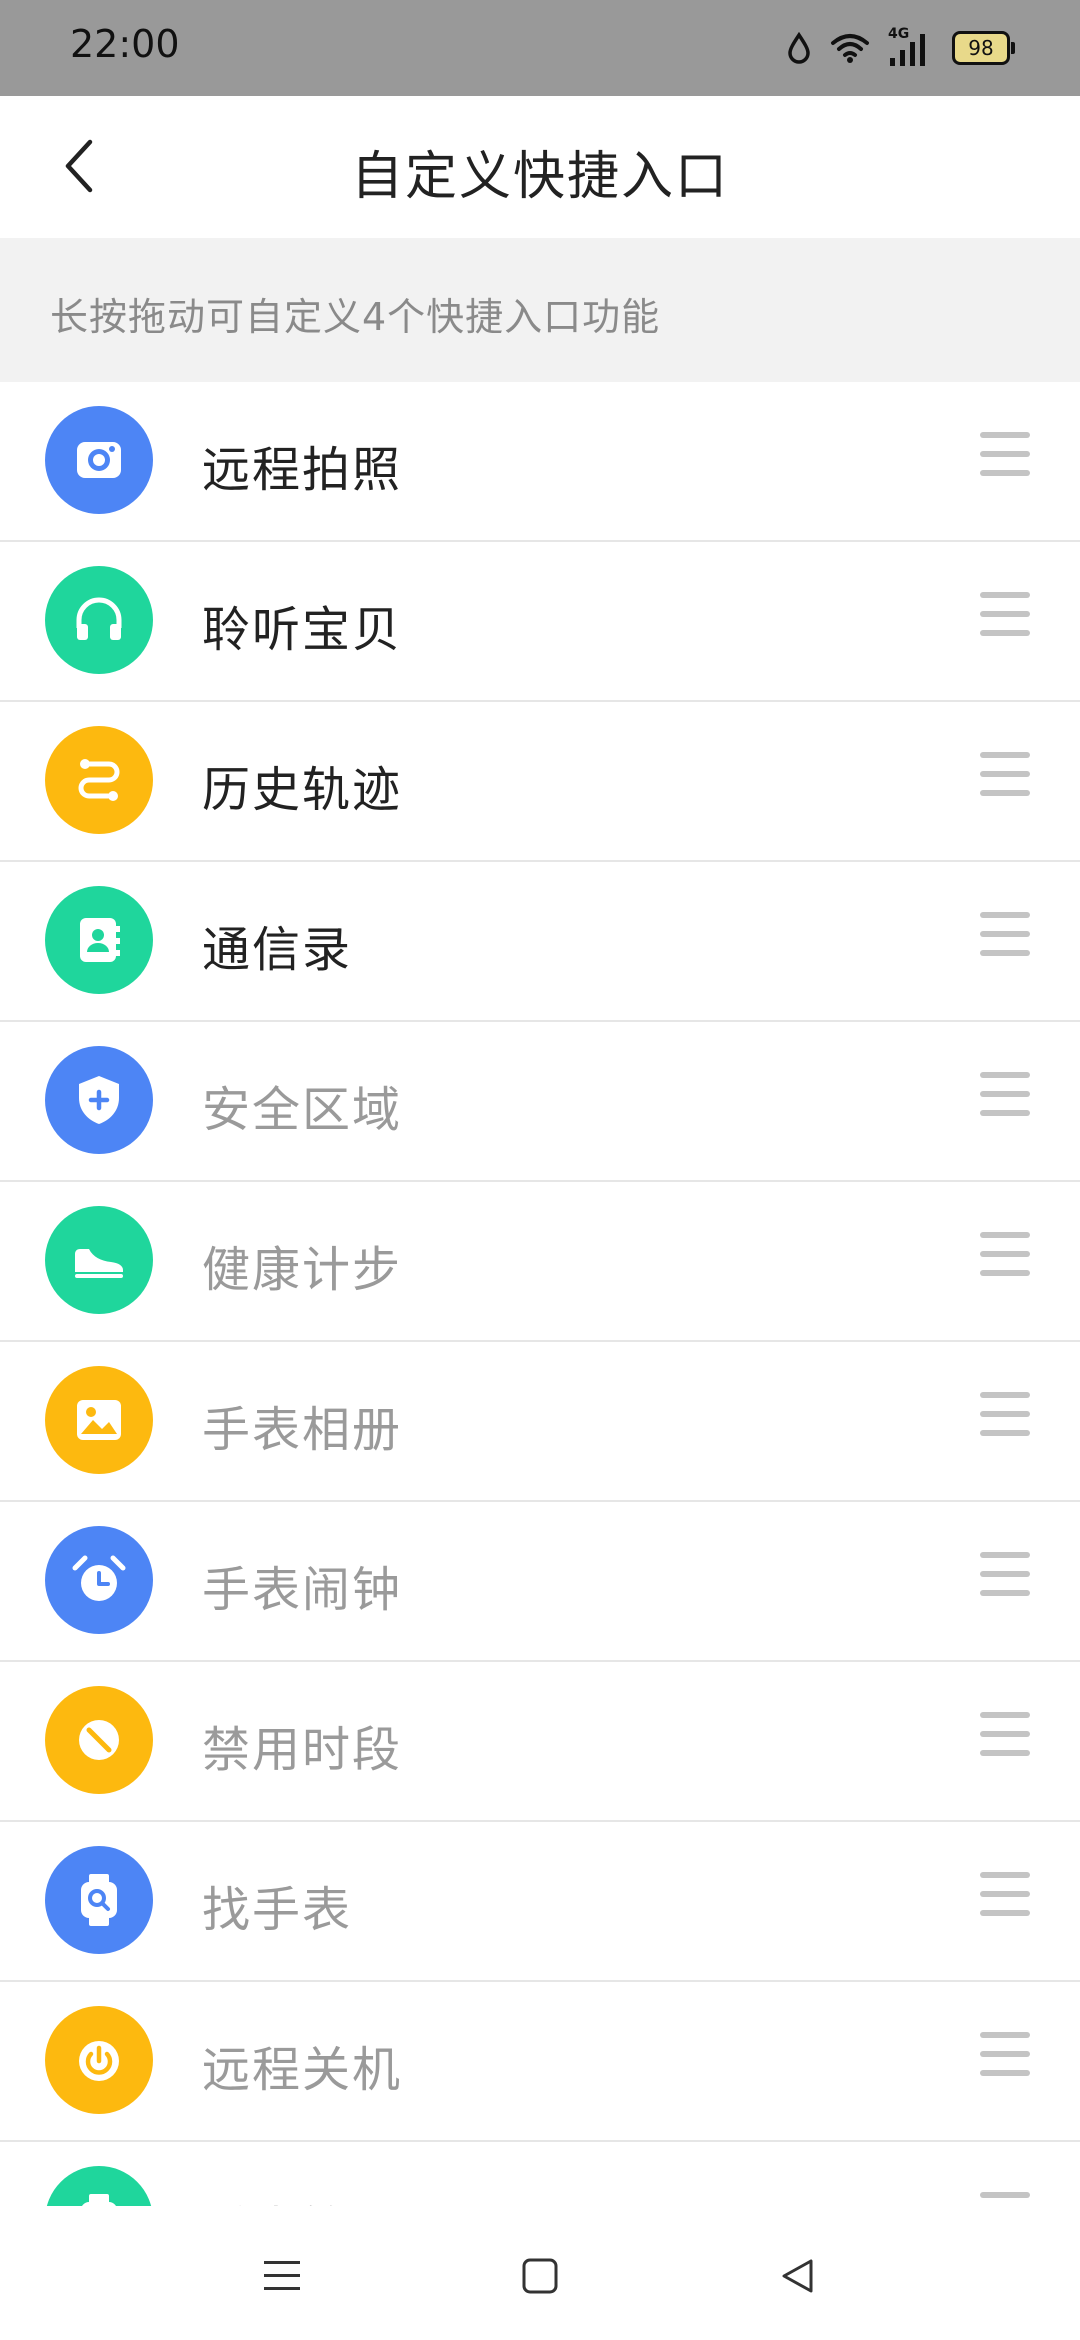  What do you see at coordinates (799, 48) in the screenshot?
I see `drop-icon` at bounding box center [799, 48].